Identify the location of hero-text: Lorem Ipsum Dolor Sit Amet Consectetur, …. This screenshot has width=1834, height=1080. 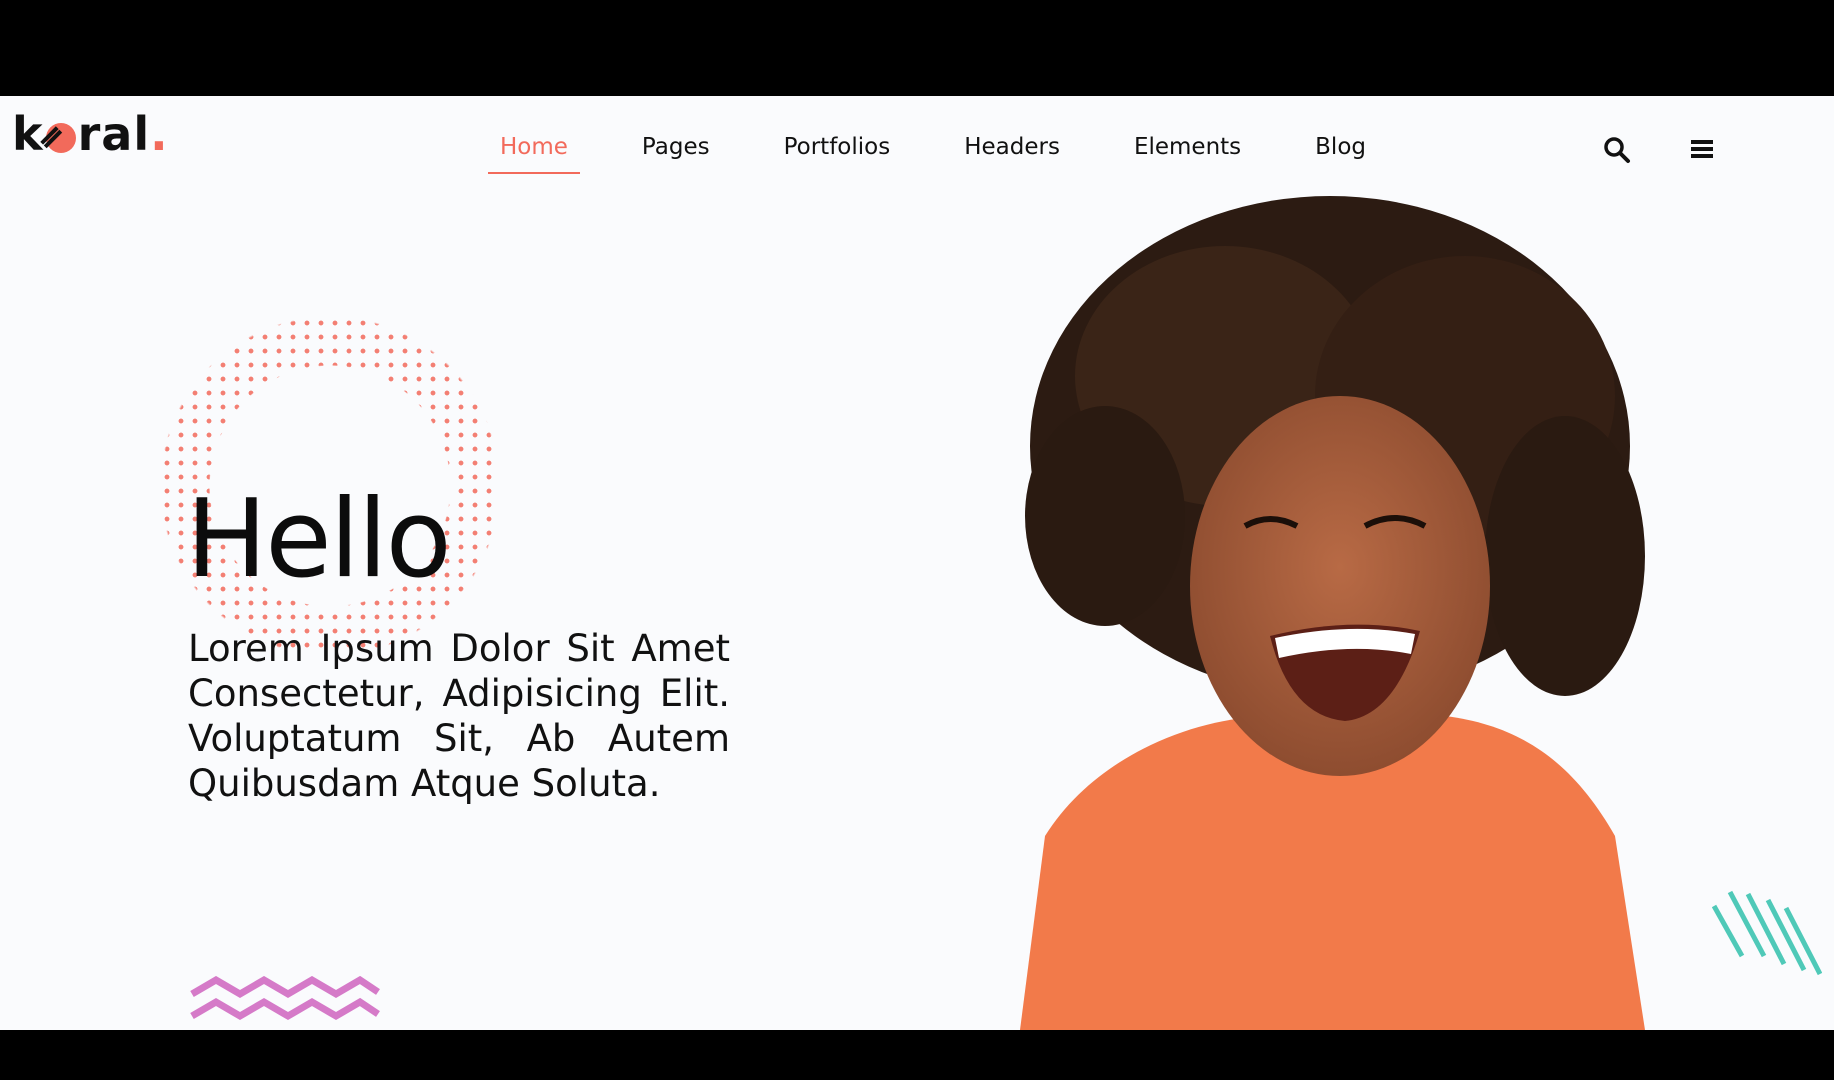
(459, 716).